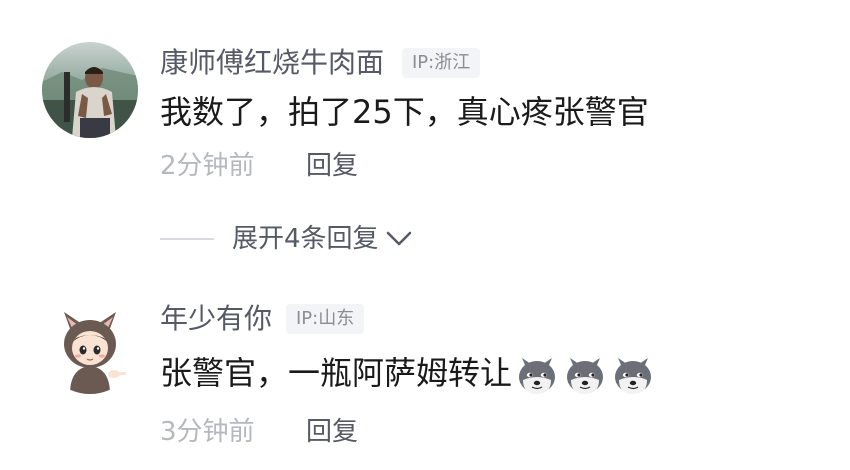 The width and height of the screenshot is (850, 470). Describe the element at coordinates (272, 63) in the screenshot. I see `username: 康师傅红烧牛肉面` at that location.